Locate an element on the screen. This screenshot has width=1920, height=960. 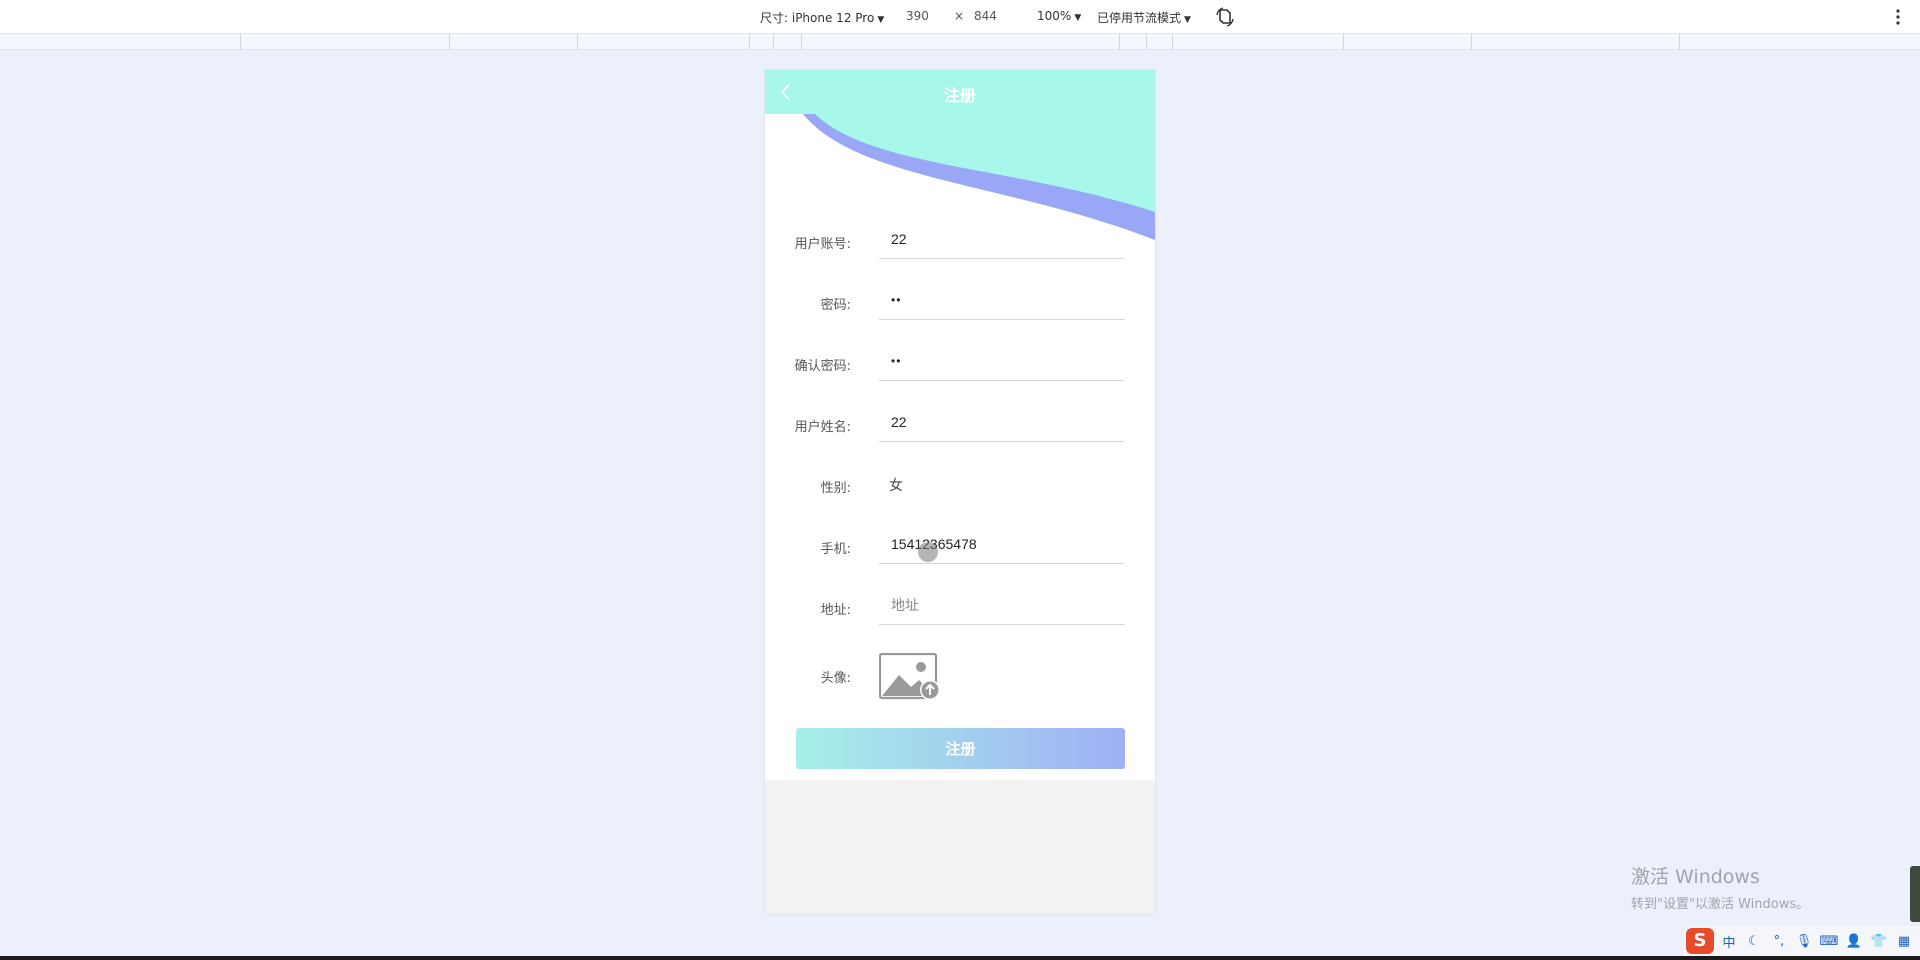
form-row-password: 密码: is located at coordinates (960, 304).